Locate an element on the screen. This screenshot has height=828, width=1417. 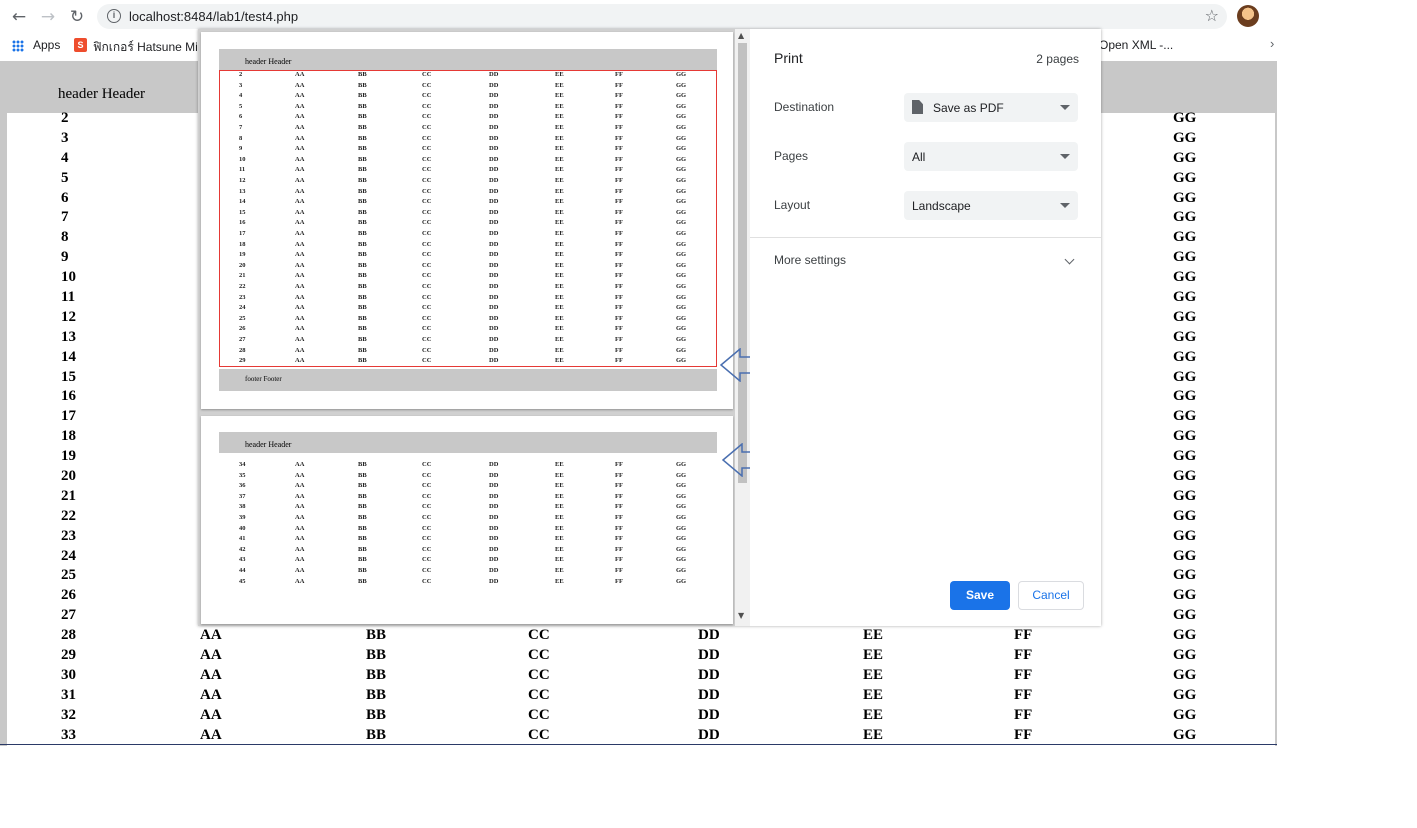
cancel-button: Cancel is located at coordinates (1051, 595).